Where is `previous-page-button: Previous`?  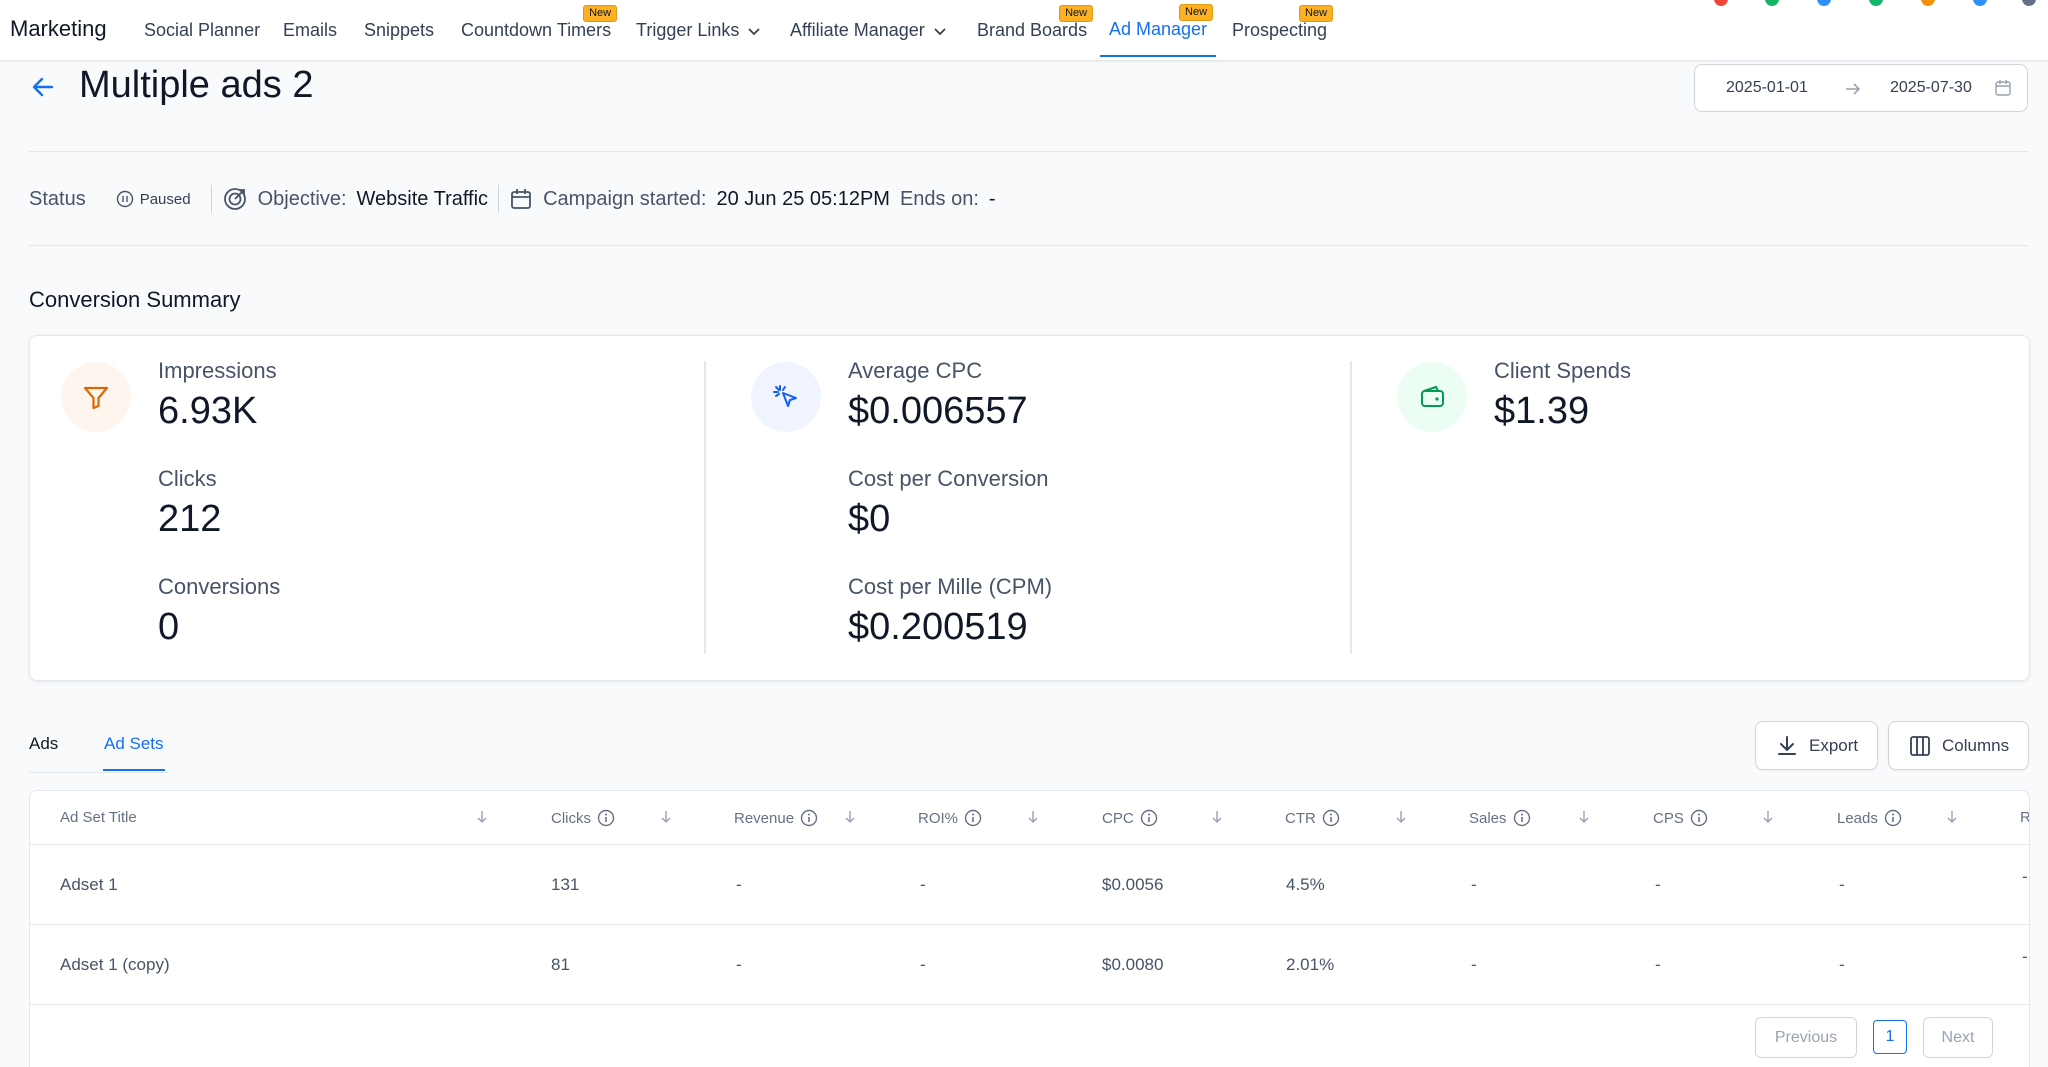
previous-page-button: Previous is located at coordinates (1806, 1037).